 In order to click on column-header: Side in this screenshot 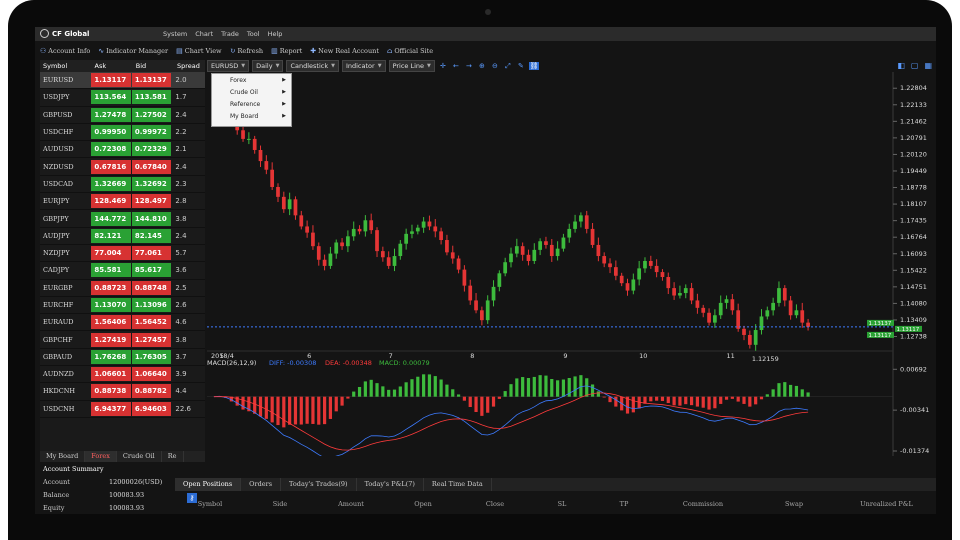, I will do `click(280, 506)`.